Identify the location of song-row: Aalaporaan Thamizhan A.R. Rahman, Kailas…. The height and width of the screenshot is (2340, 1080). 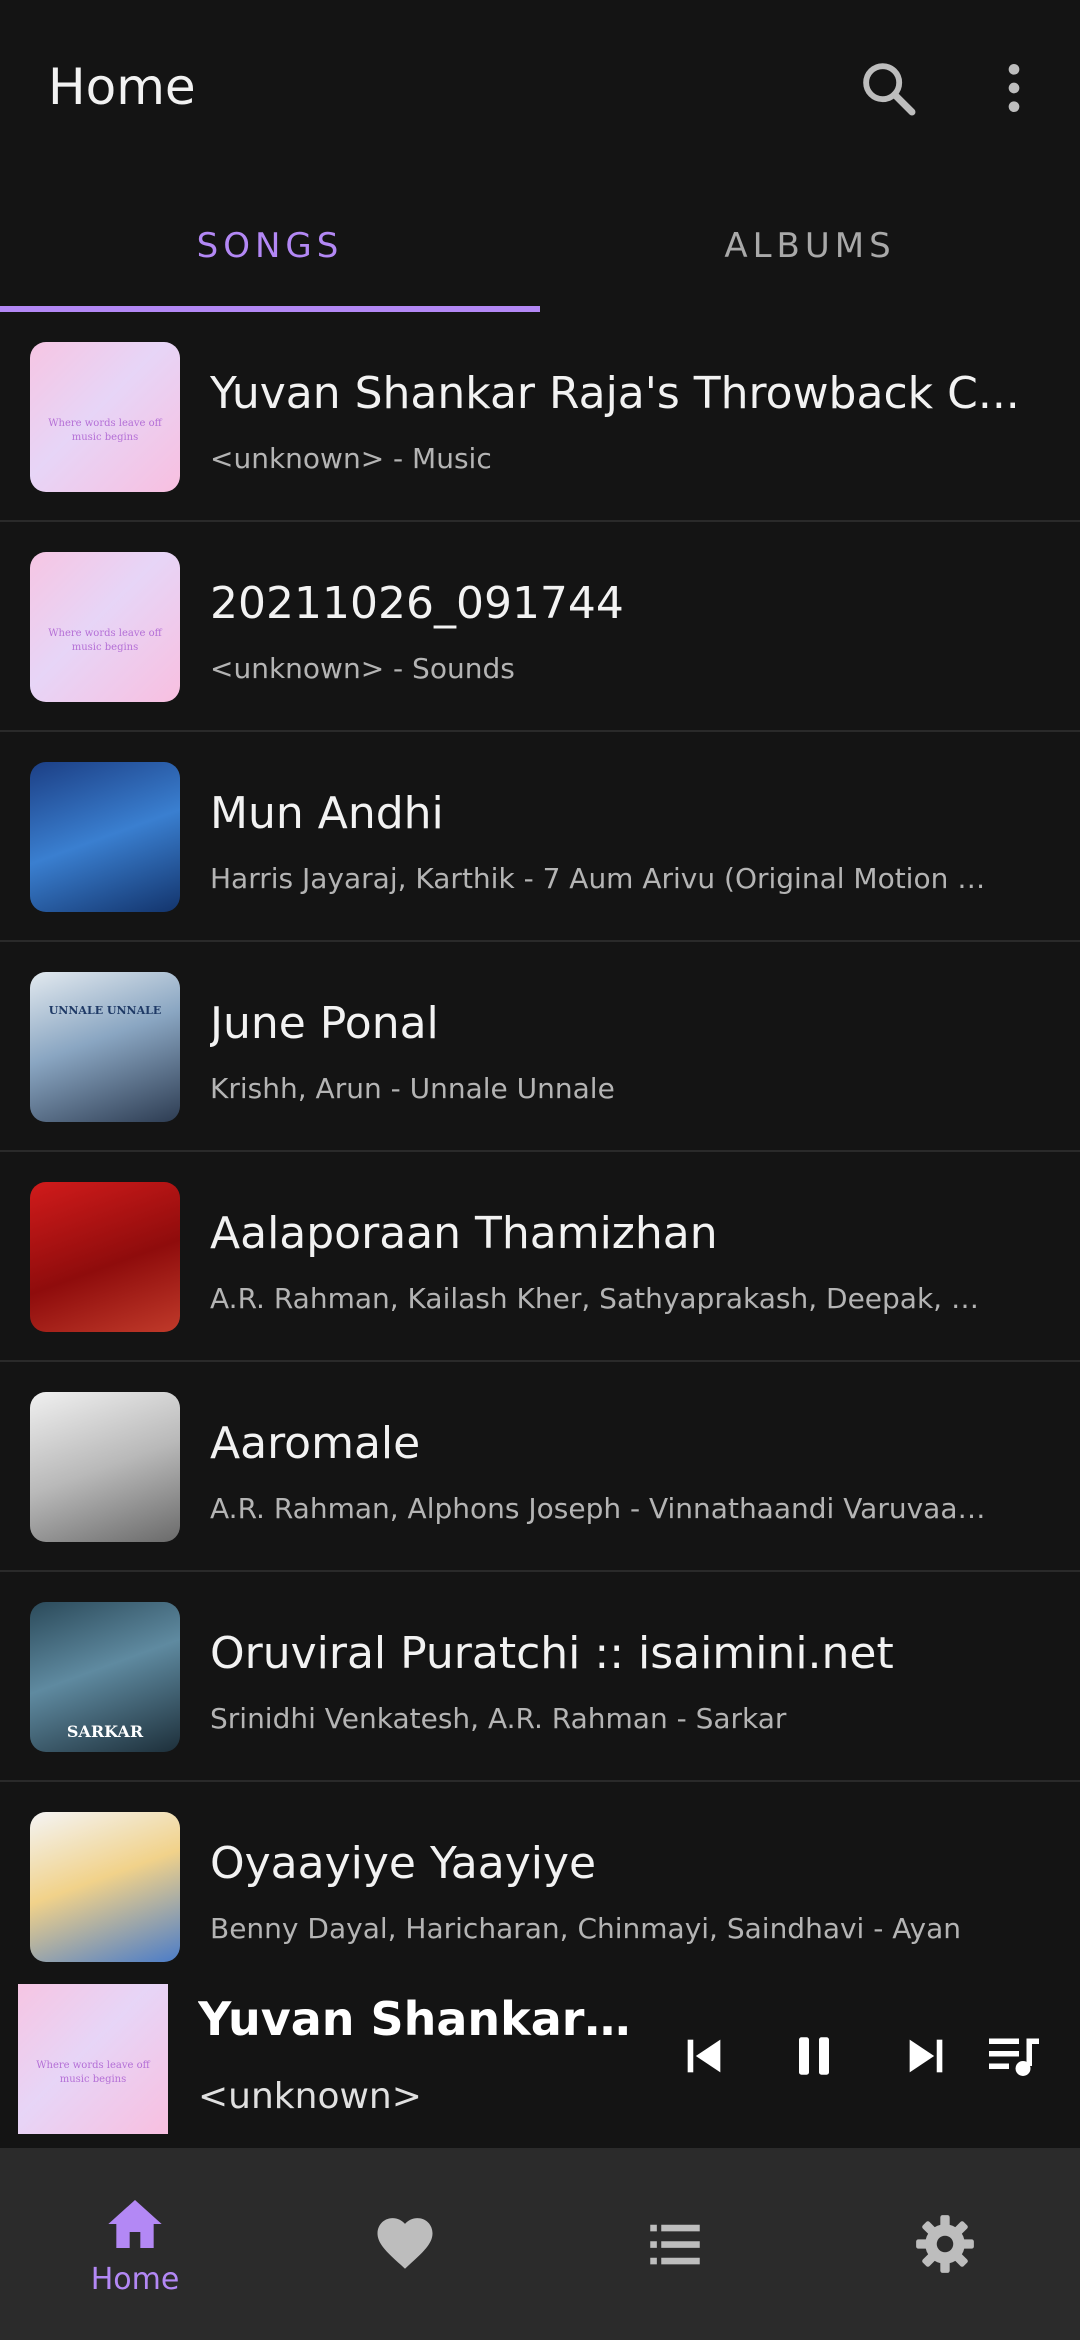
(540, 1257).